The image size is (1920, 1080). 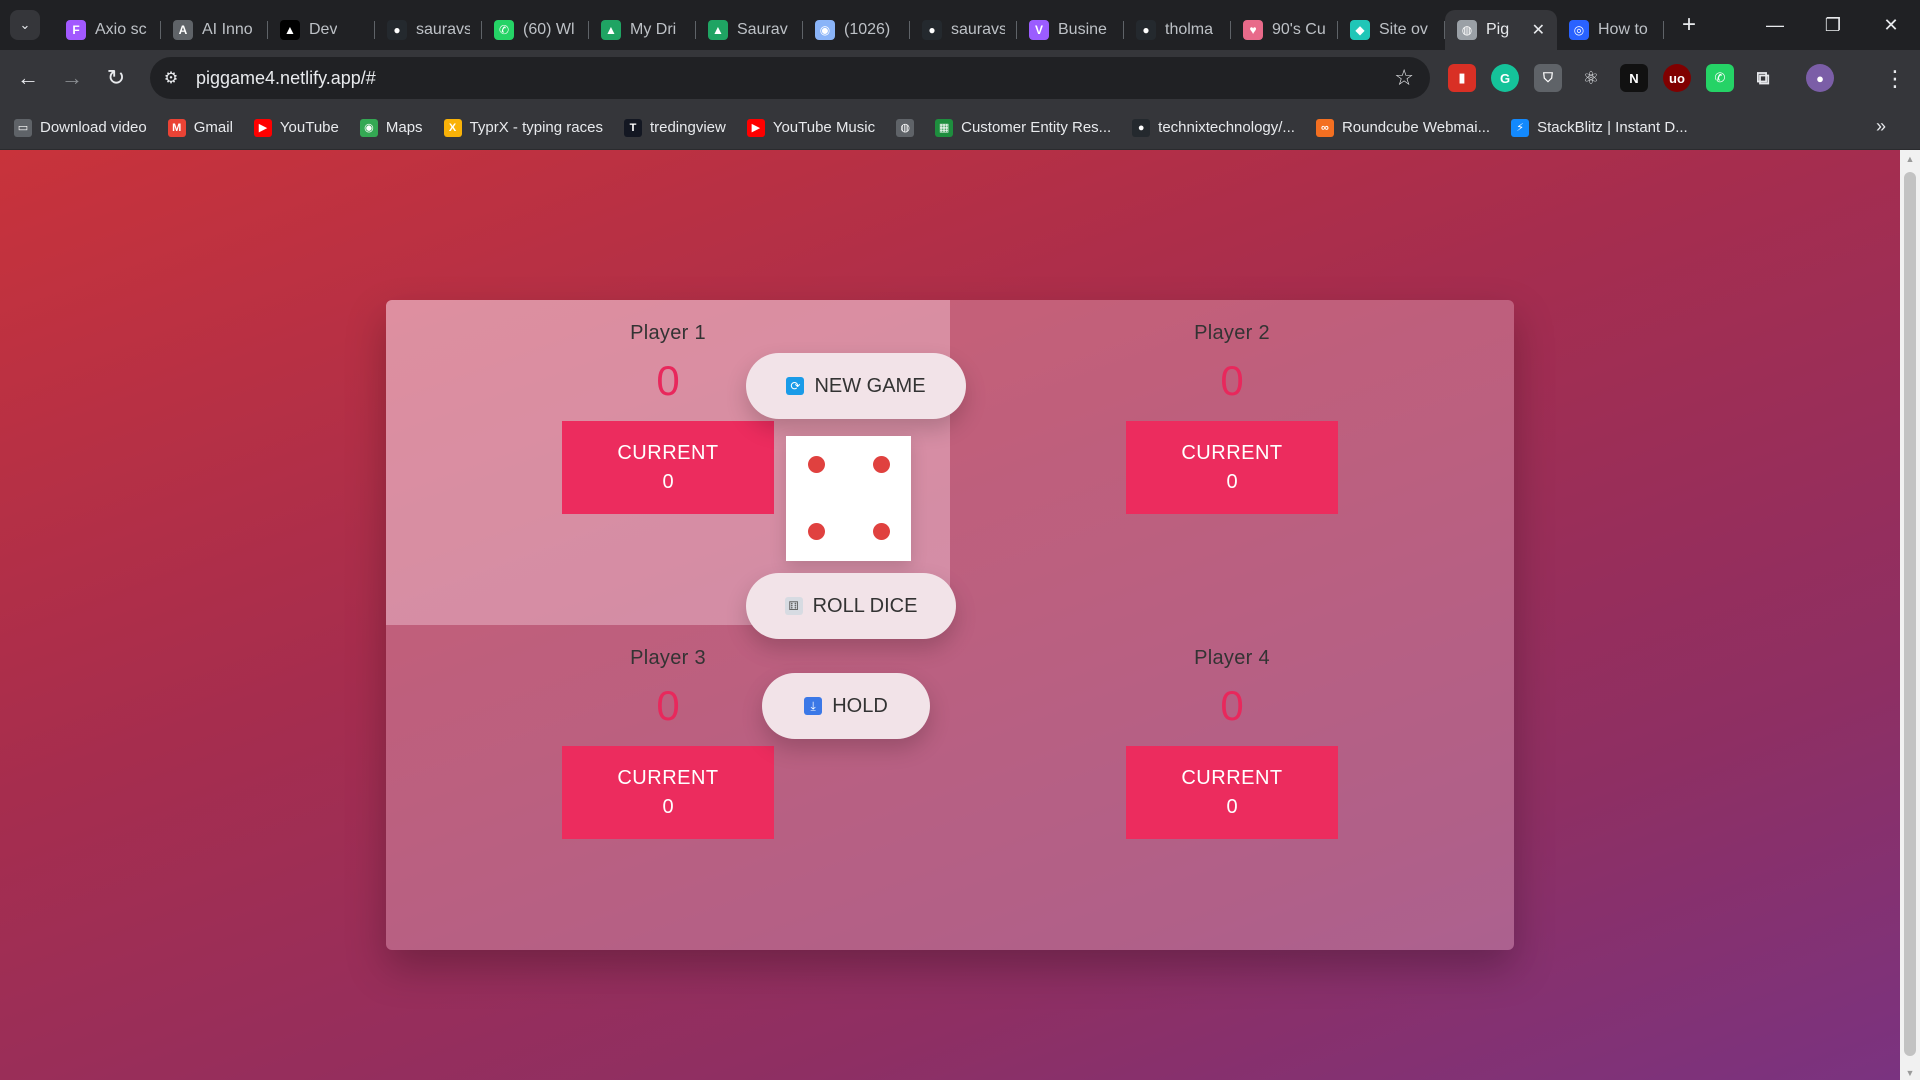 What do you see at coordinates (171, 78) in the screenshot?
I see `site-info-icon: ⚙` at bounding box center [171, 78].